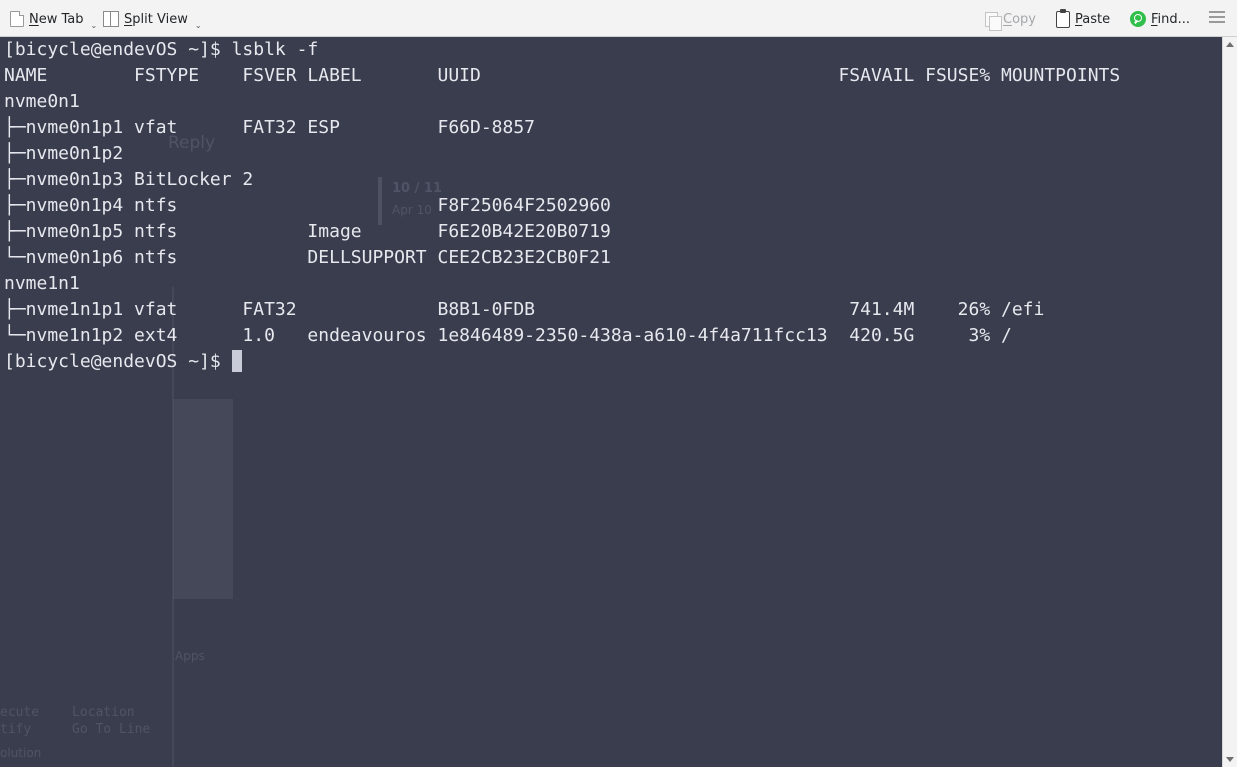  What do you see at coordinates (42, 101) in the screenshot?
I see `table-row: nvme0n1` at bounding box center [42, 101].